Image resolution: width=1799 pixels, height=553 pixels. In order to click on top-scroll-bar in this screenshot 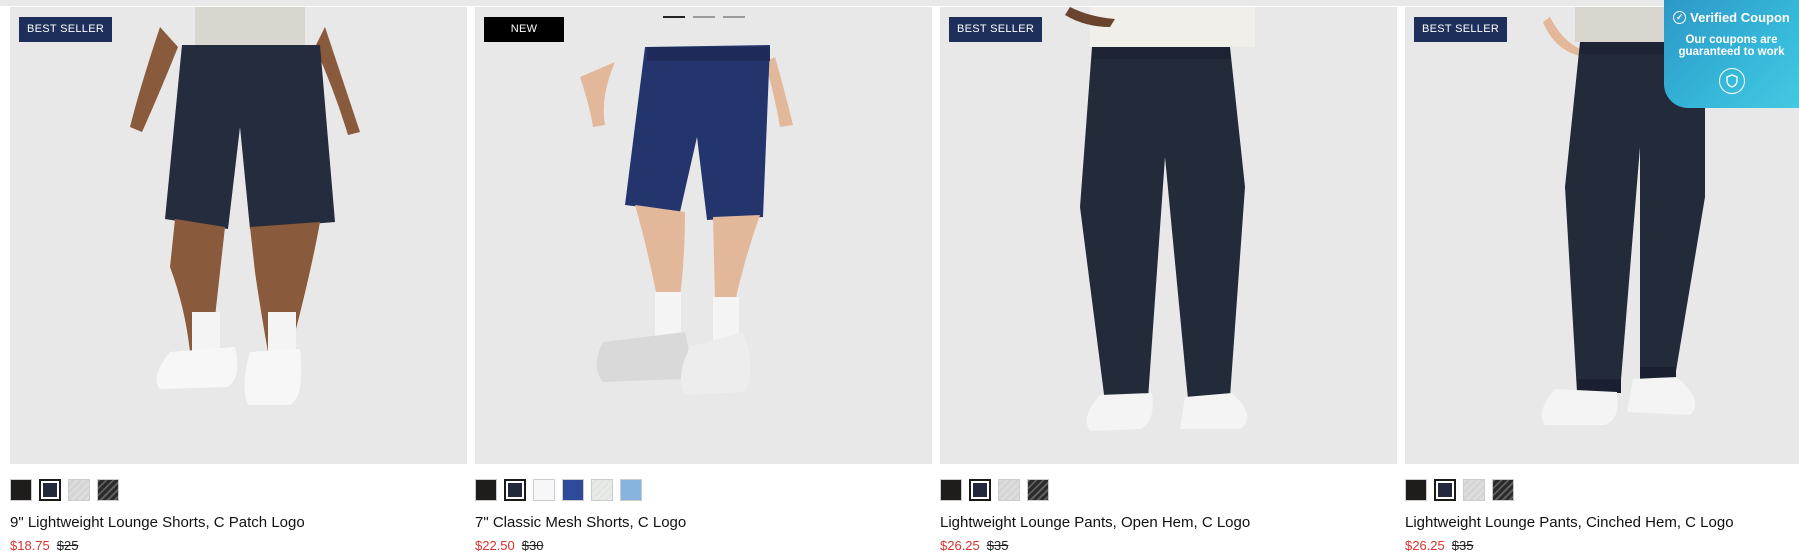, I will do `click(899, 3)`.